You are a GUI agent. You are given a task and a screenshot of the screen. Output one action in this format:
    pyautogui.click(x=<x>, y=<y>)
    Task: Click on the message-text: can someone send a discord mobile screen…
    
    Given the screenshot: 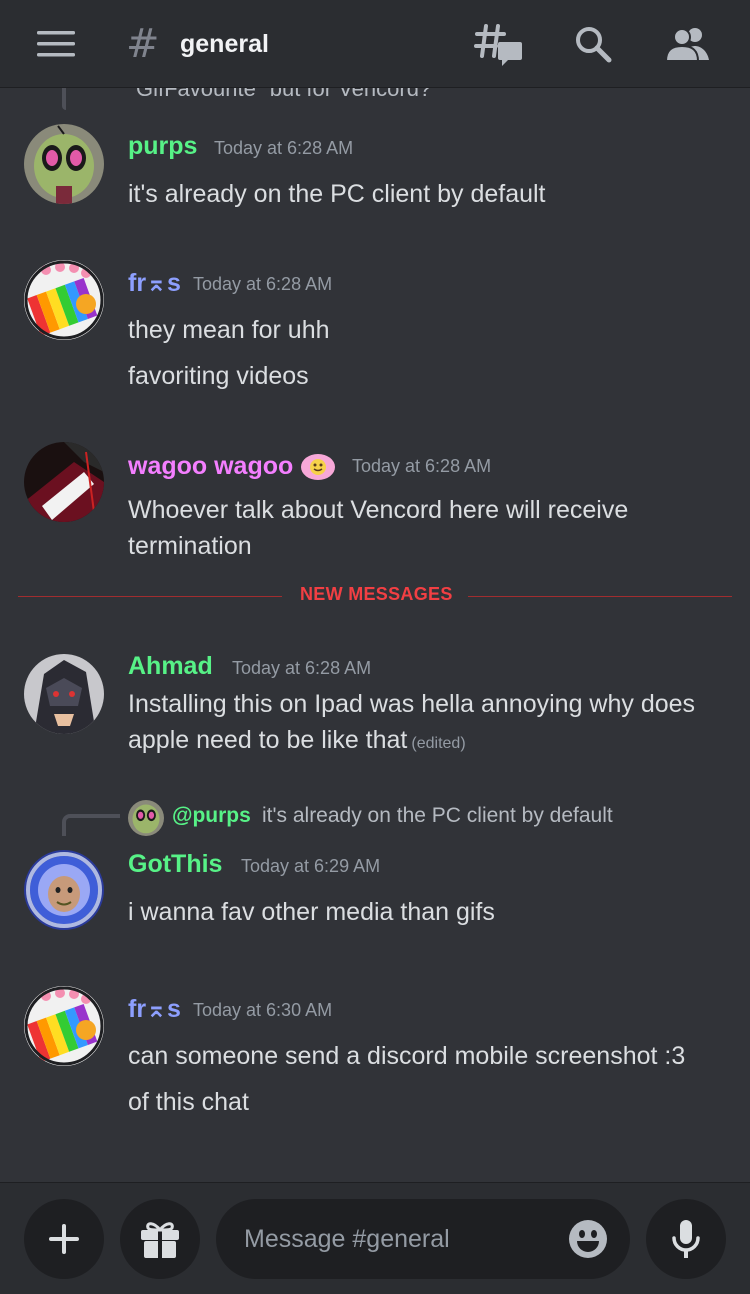 What is the action you would take?
    pyautogui.click(x=407, y=1056)
    